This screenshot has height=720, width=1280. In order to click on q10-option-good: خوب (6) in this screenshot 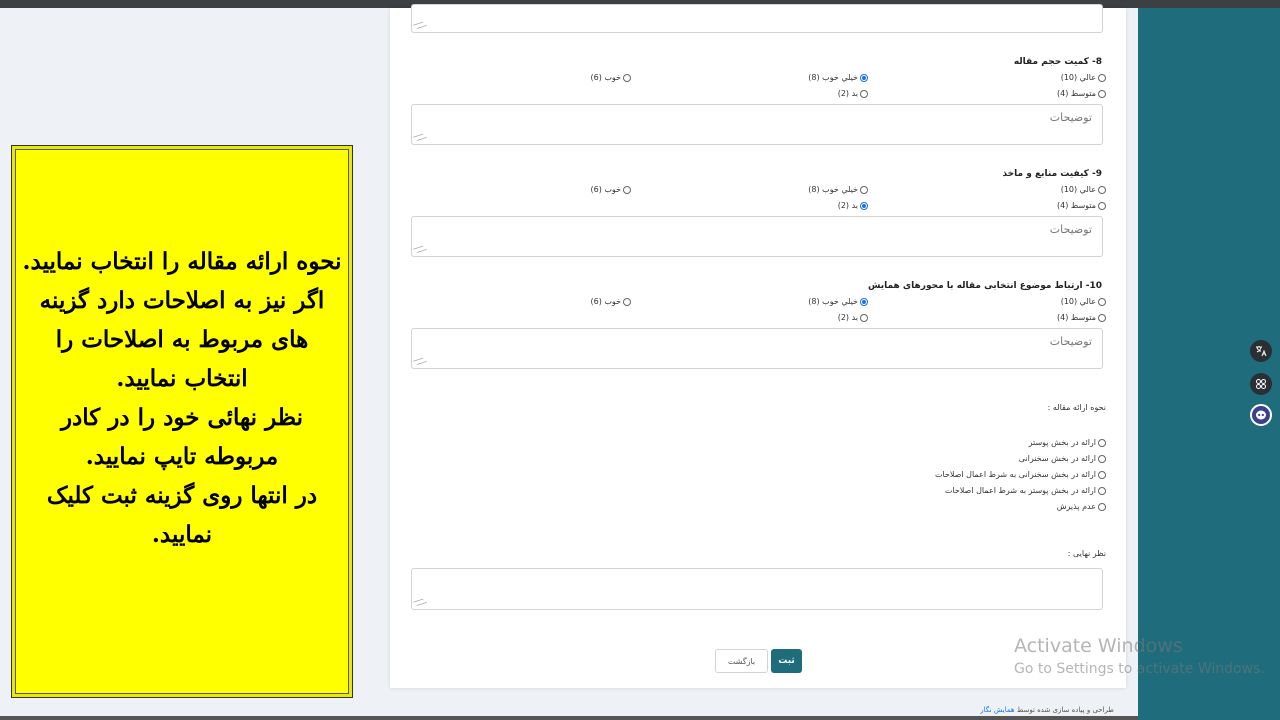, I will do `click(610, 301)`.